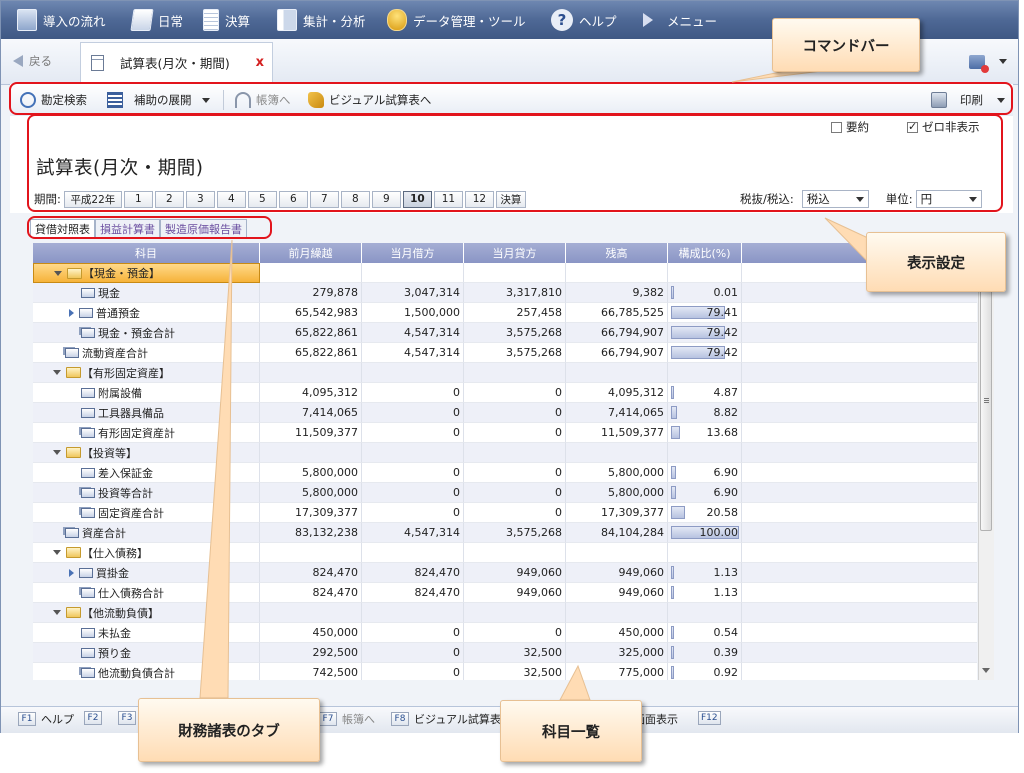 This screenshot has height=773, width=1024. Describe the element at coordinates (722, 432) in the screenshot. I see `ratio-value: 13.68` at that location.